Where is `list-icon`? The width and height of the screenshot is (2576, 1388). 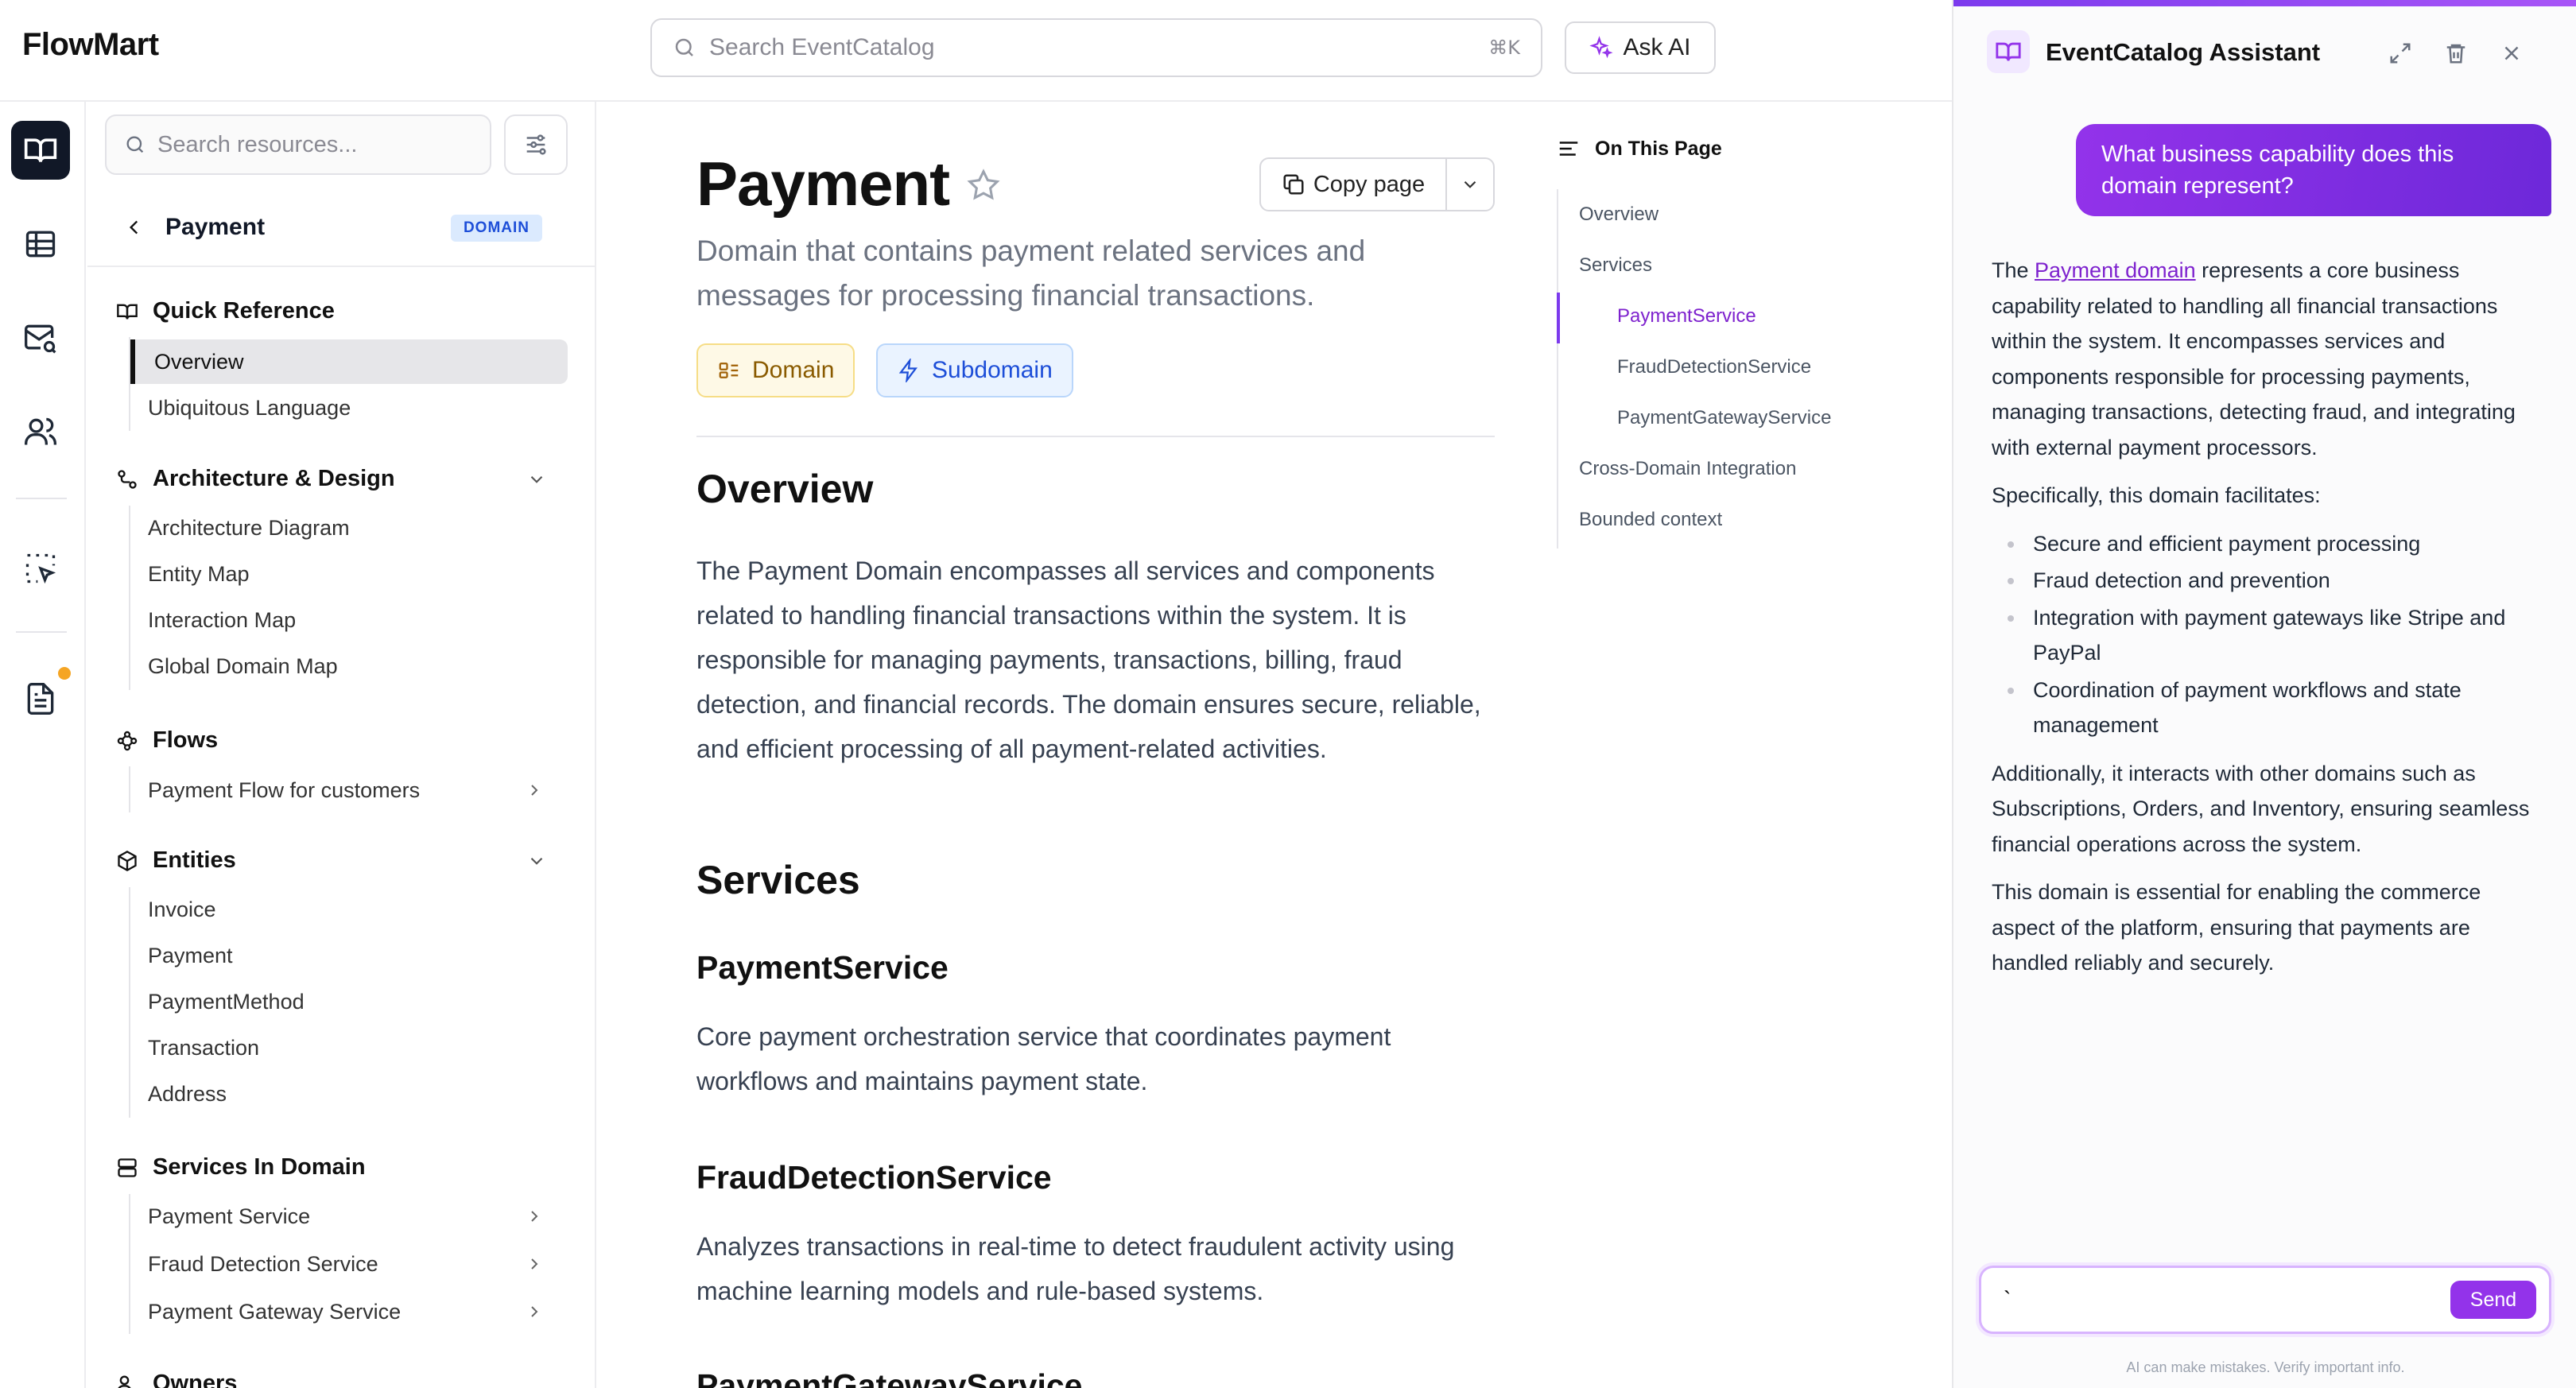
list-icon is located at coordinates (1569, 149).